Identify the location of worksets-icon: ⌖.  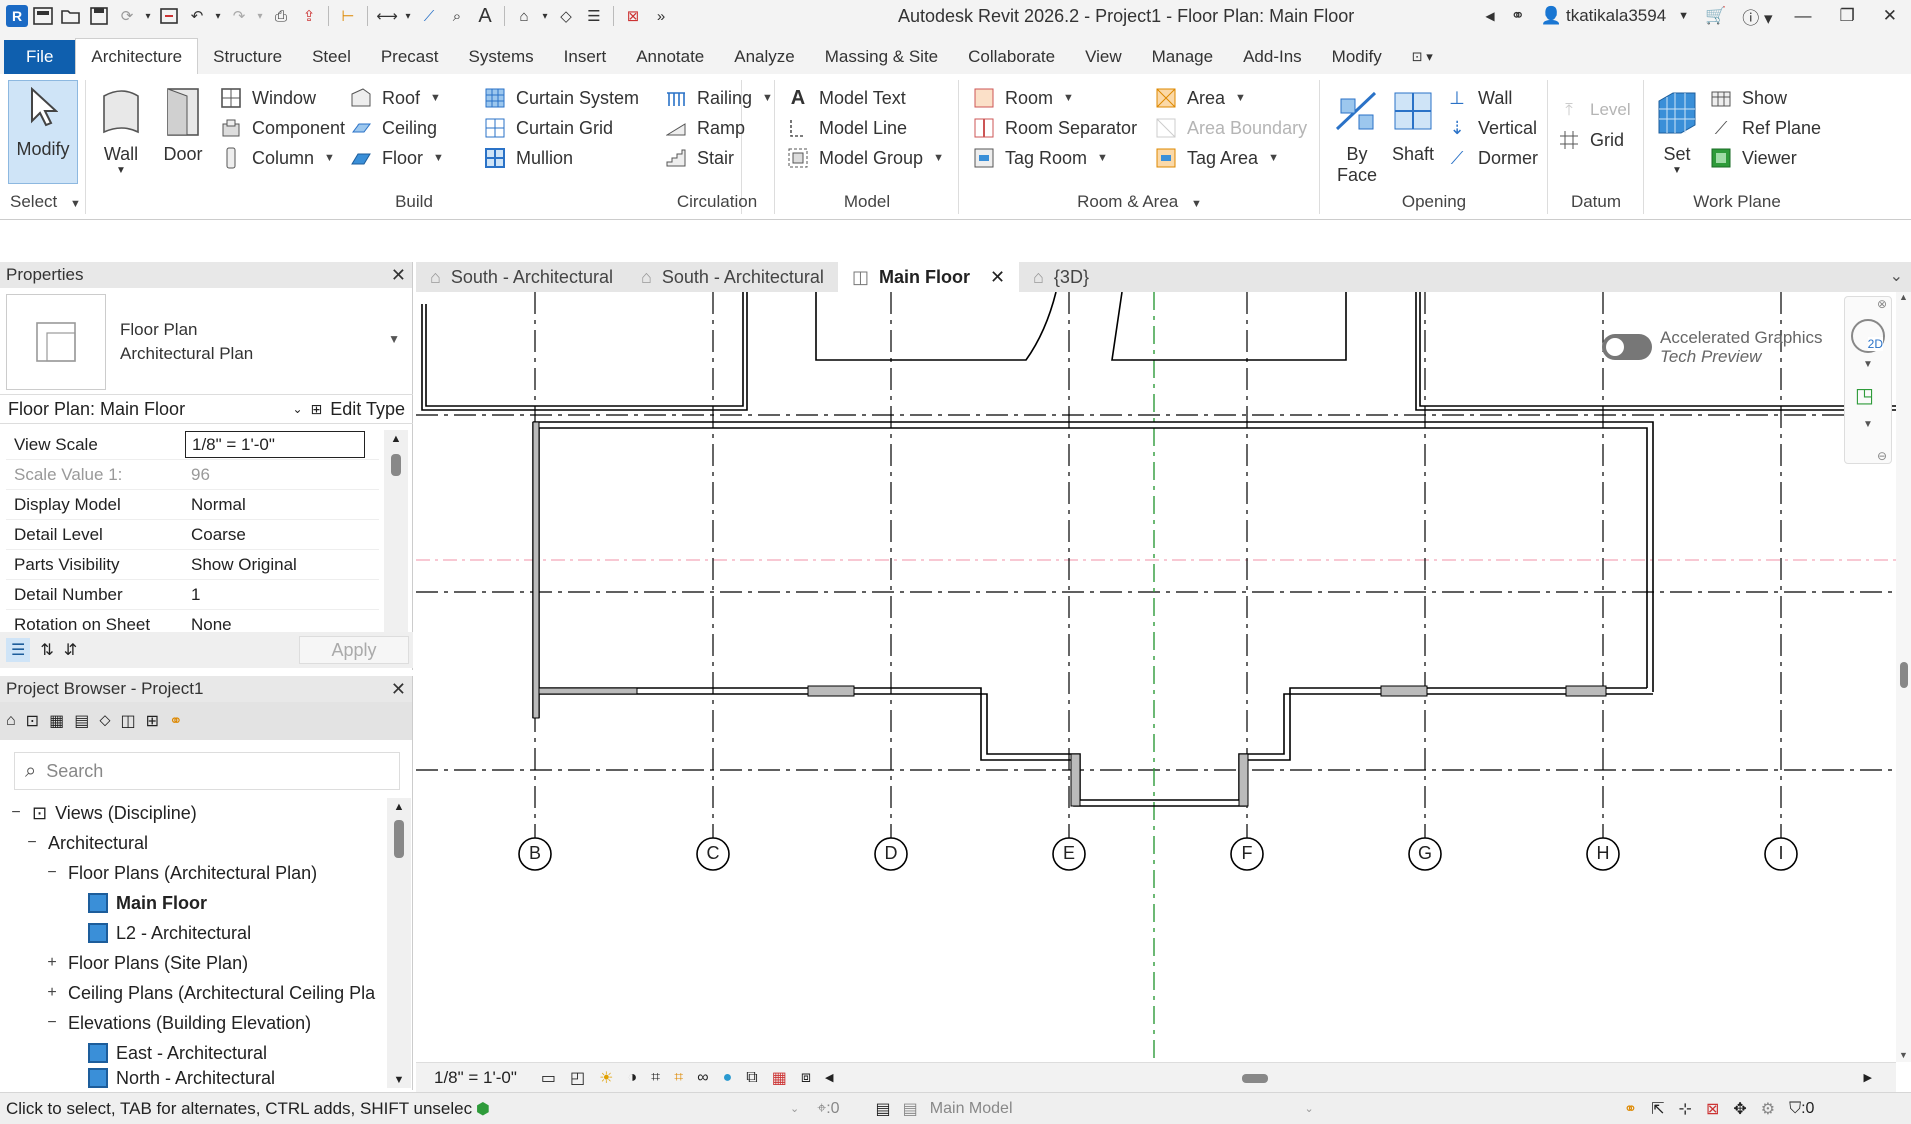
(821, 1109).